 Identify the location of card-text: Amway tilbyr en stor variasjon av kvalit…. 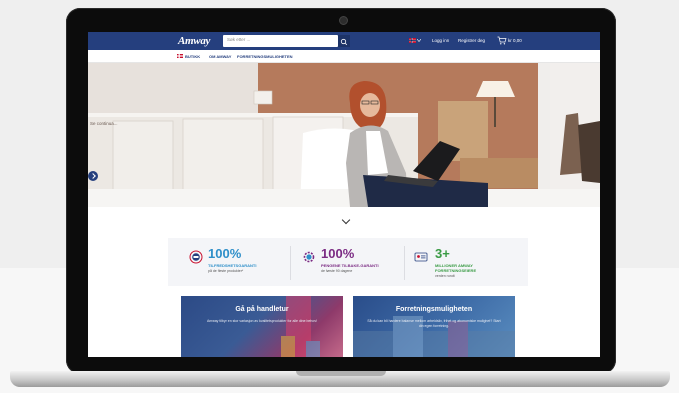
(262, 321).